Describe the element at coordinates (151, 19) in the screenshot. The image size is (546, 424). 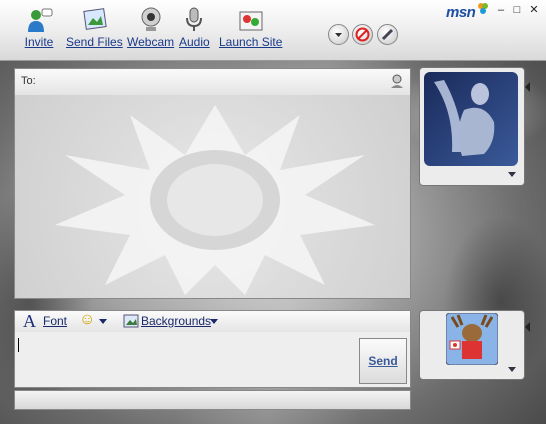
I see `webcam-icon` at that location.